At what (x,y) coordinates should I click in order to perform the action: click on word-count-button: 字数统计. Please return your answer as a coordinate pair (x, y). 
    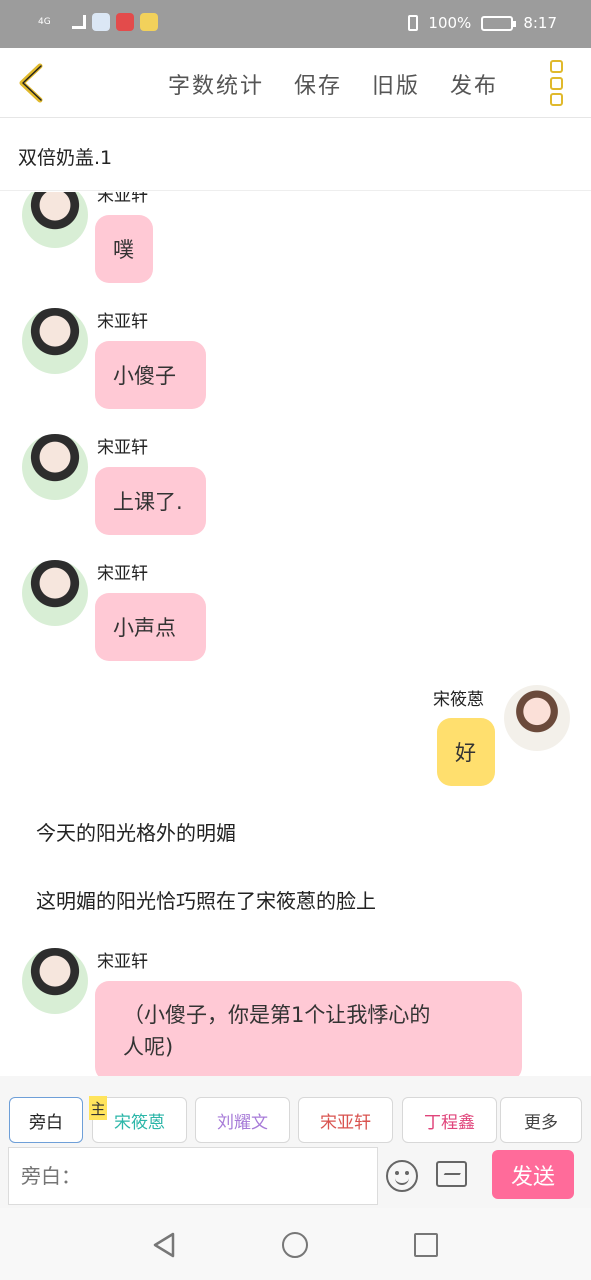
    Looking at the image, I should click on (216, 84).